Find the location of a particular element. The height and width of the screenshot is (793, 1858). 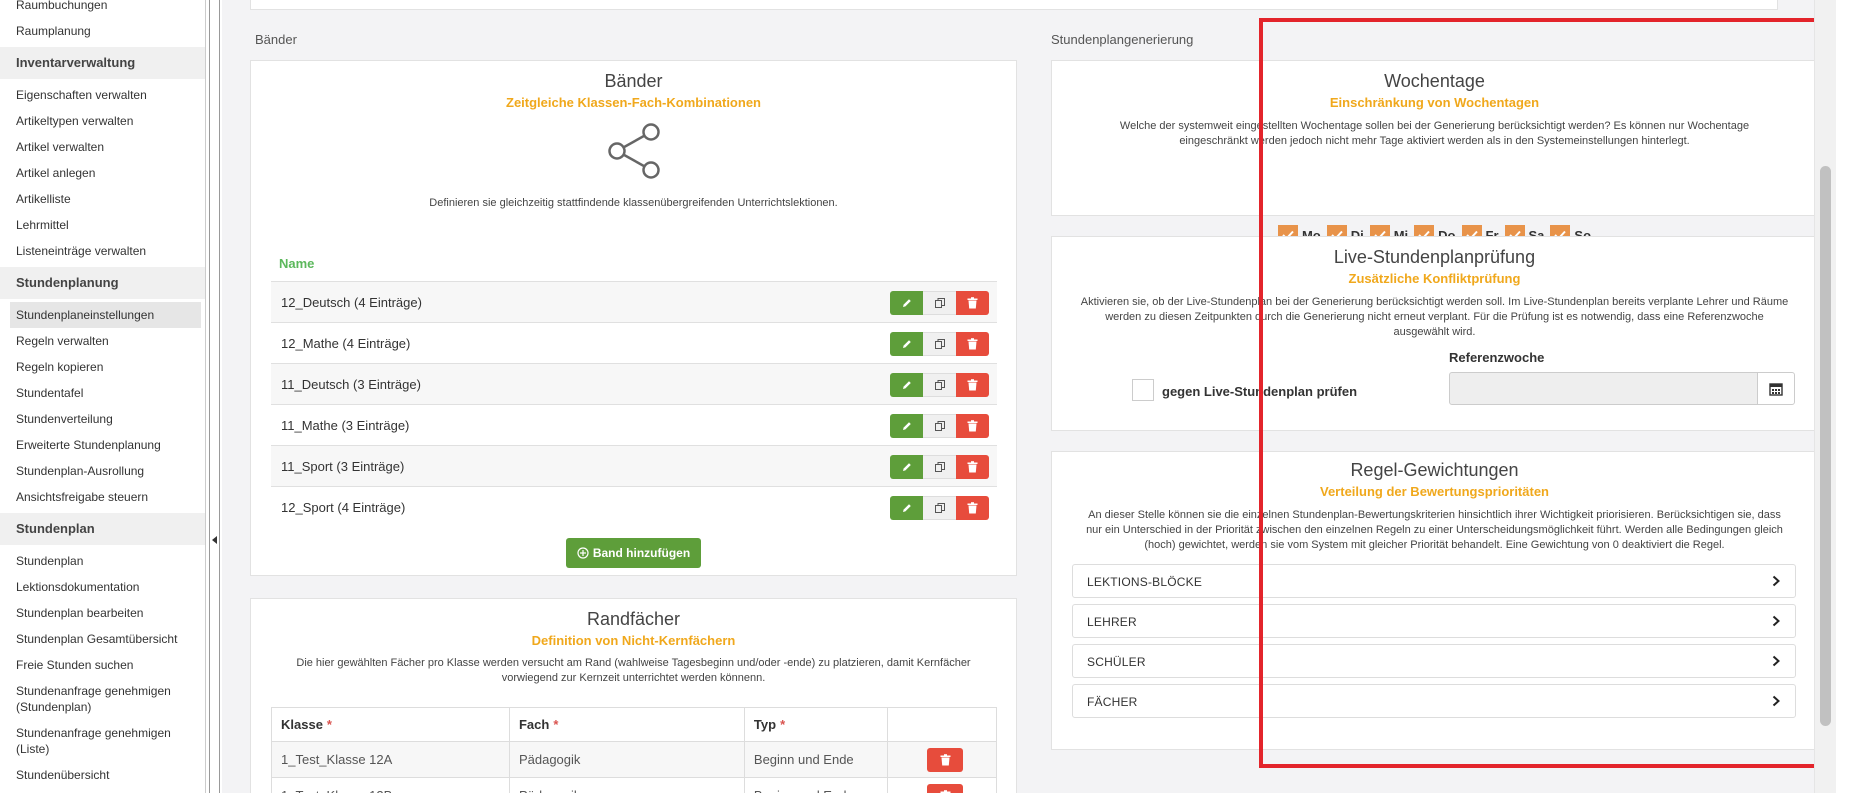

sidebar-item-17: Stundenplan-Ausrollung is located at coordinates (102, 471).